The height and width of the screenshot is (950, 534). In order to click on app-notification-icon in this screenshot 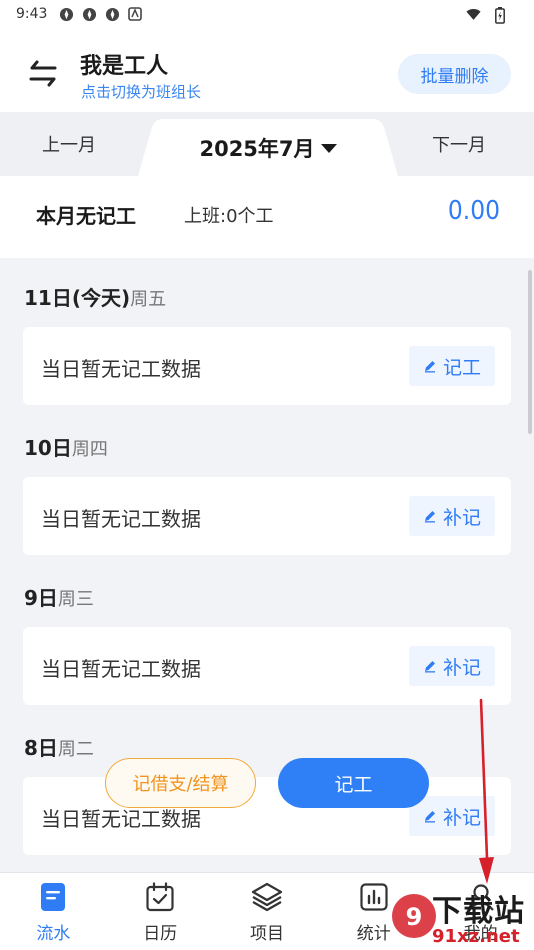, I will do `click(135, 14)`.